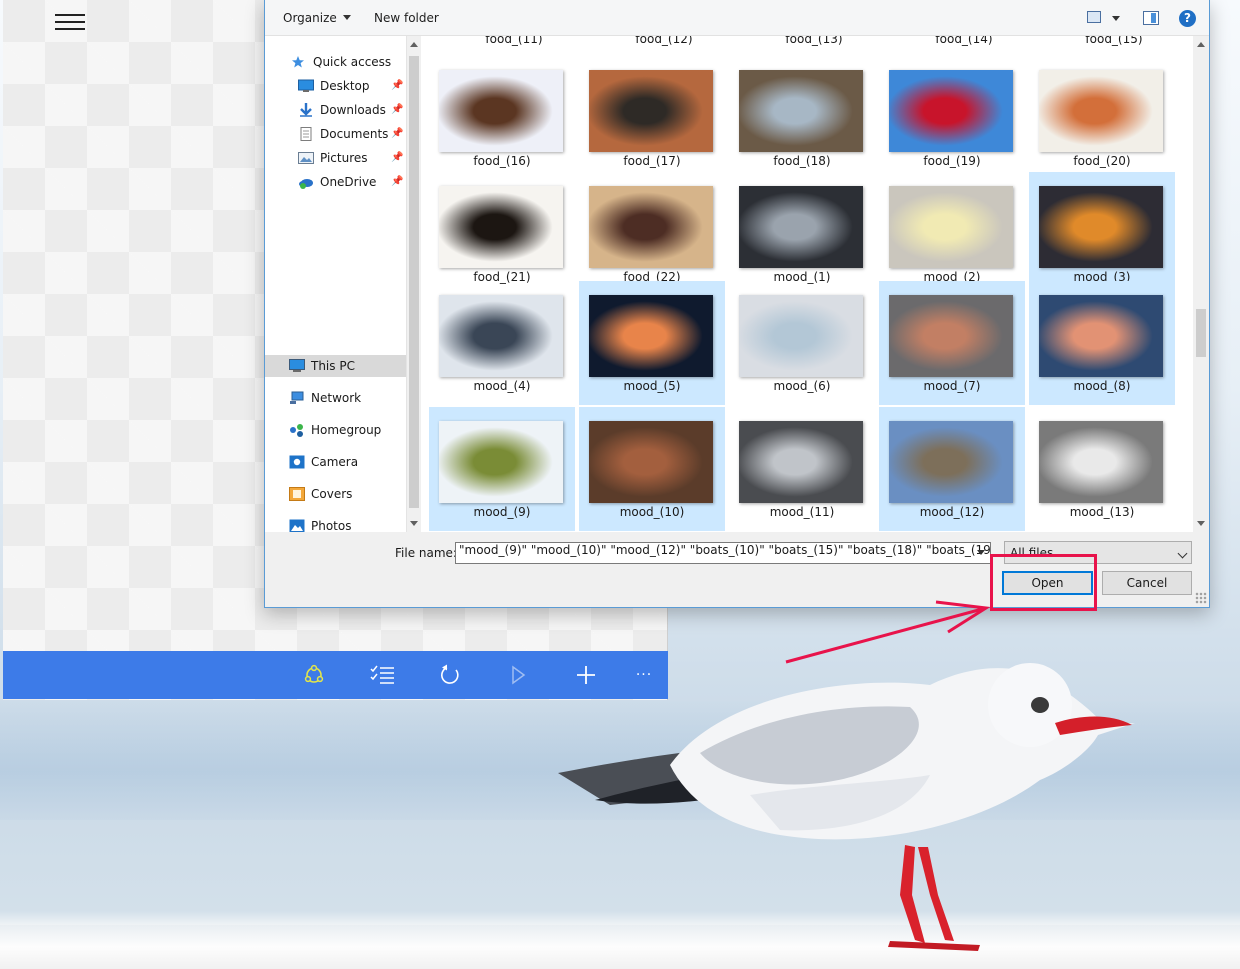 The image size is (1240, 969). I want to click on file-name-dropdown-icon, so click(981, 552).